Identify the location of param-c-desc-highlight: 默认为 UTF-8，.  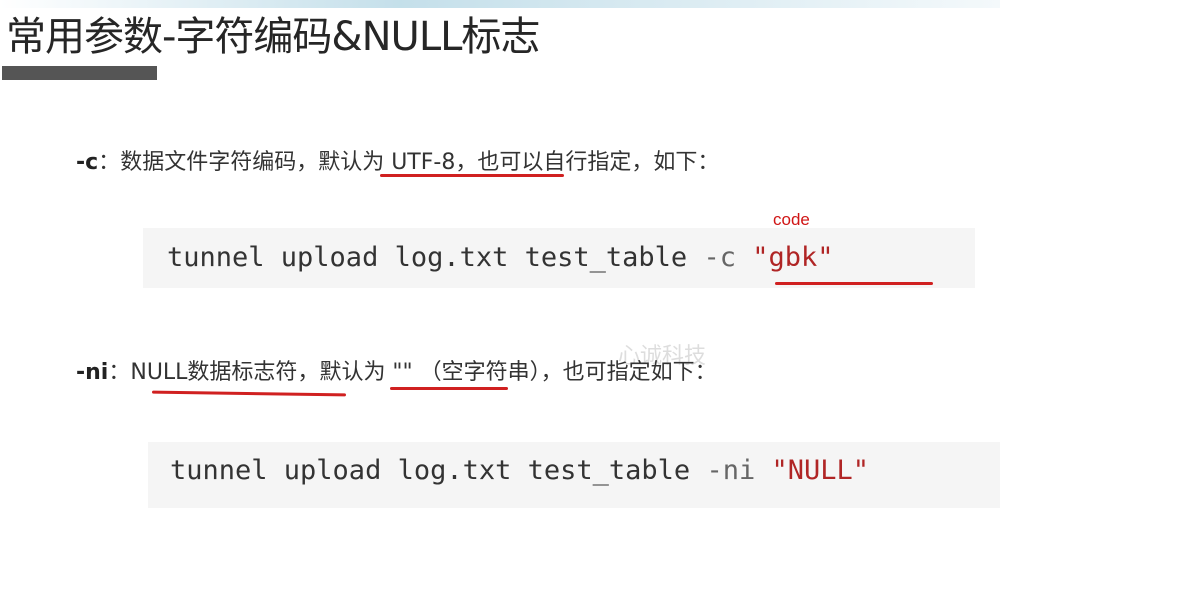
(398, 162).